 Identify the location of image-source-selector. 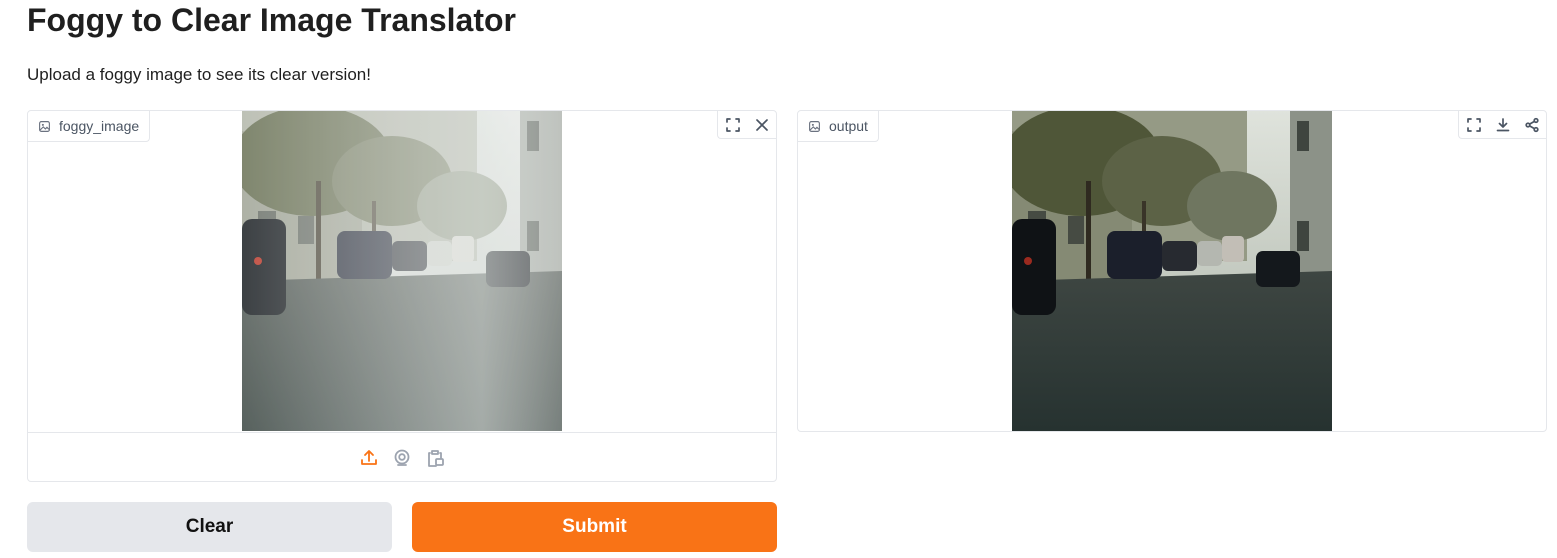
(402, 457).